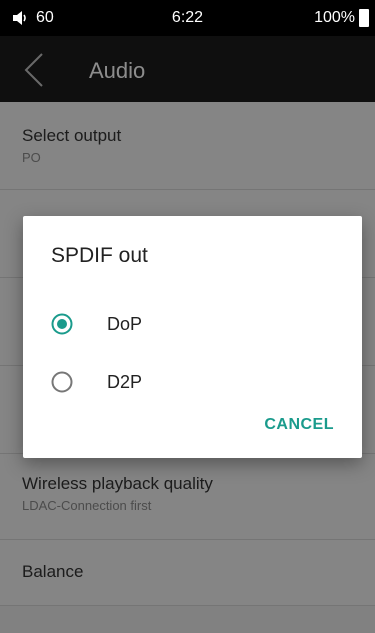  What do you see at coordinates (125, 323) in the screenshot?
I see `option-label: DoP` at bounding box center [125, 323].